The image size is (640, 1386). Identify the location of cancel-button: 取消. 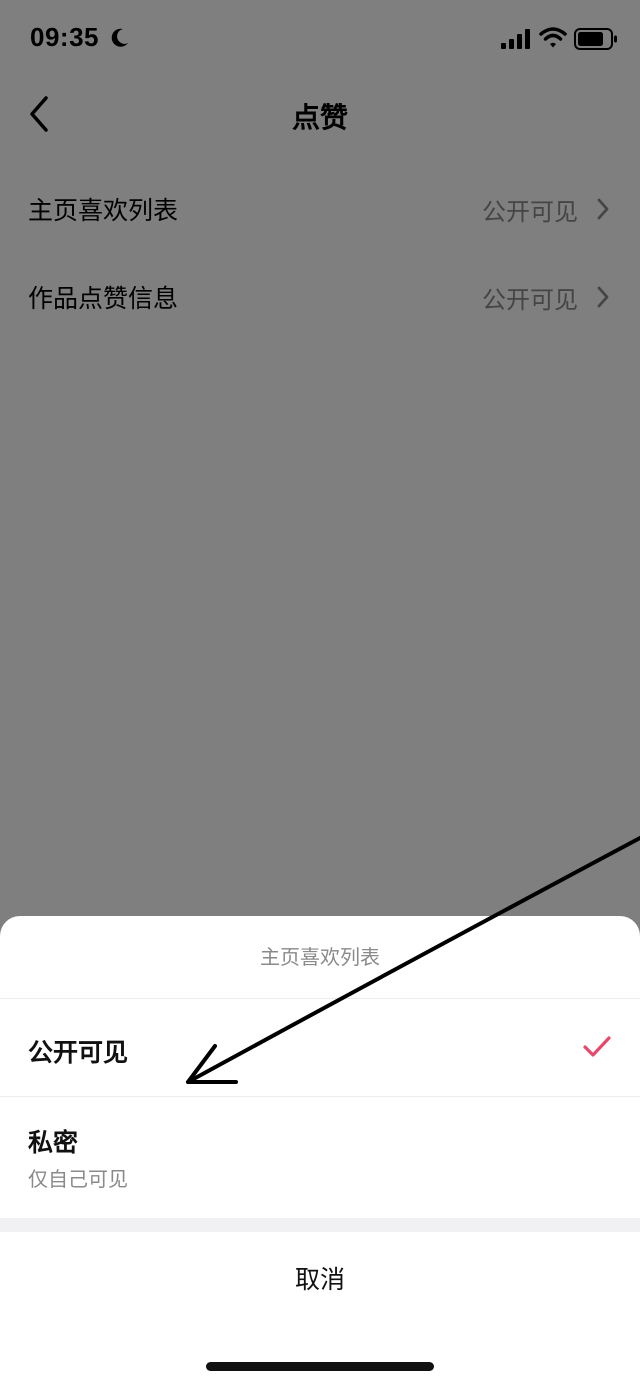
(320, 1280).